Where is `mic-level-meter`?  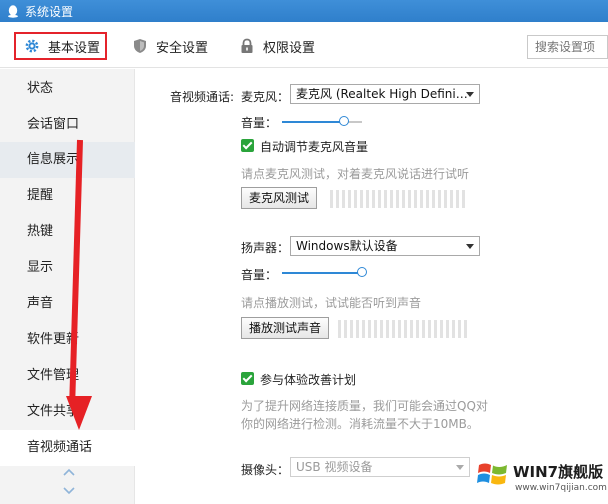 mic-level-meter is located at coordinates (397, 199).